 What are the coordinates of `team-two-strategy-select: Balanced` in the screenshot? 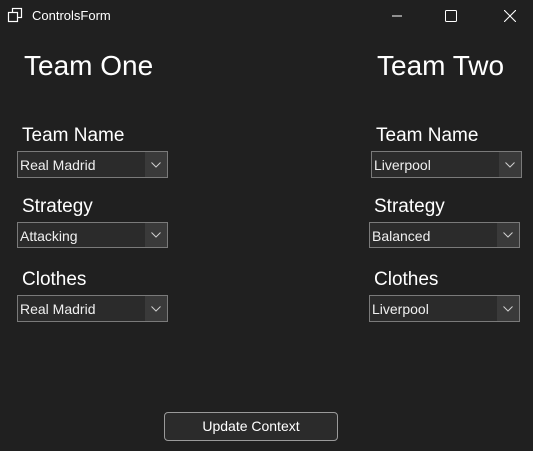 It's located at (444, 235).